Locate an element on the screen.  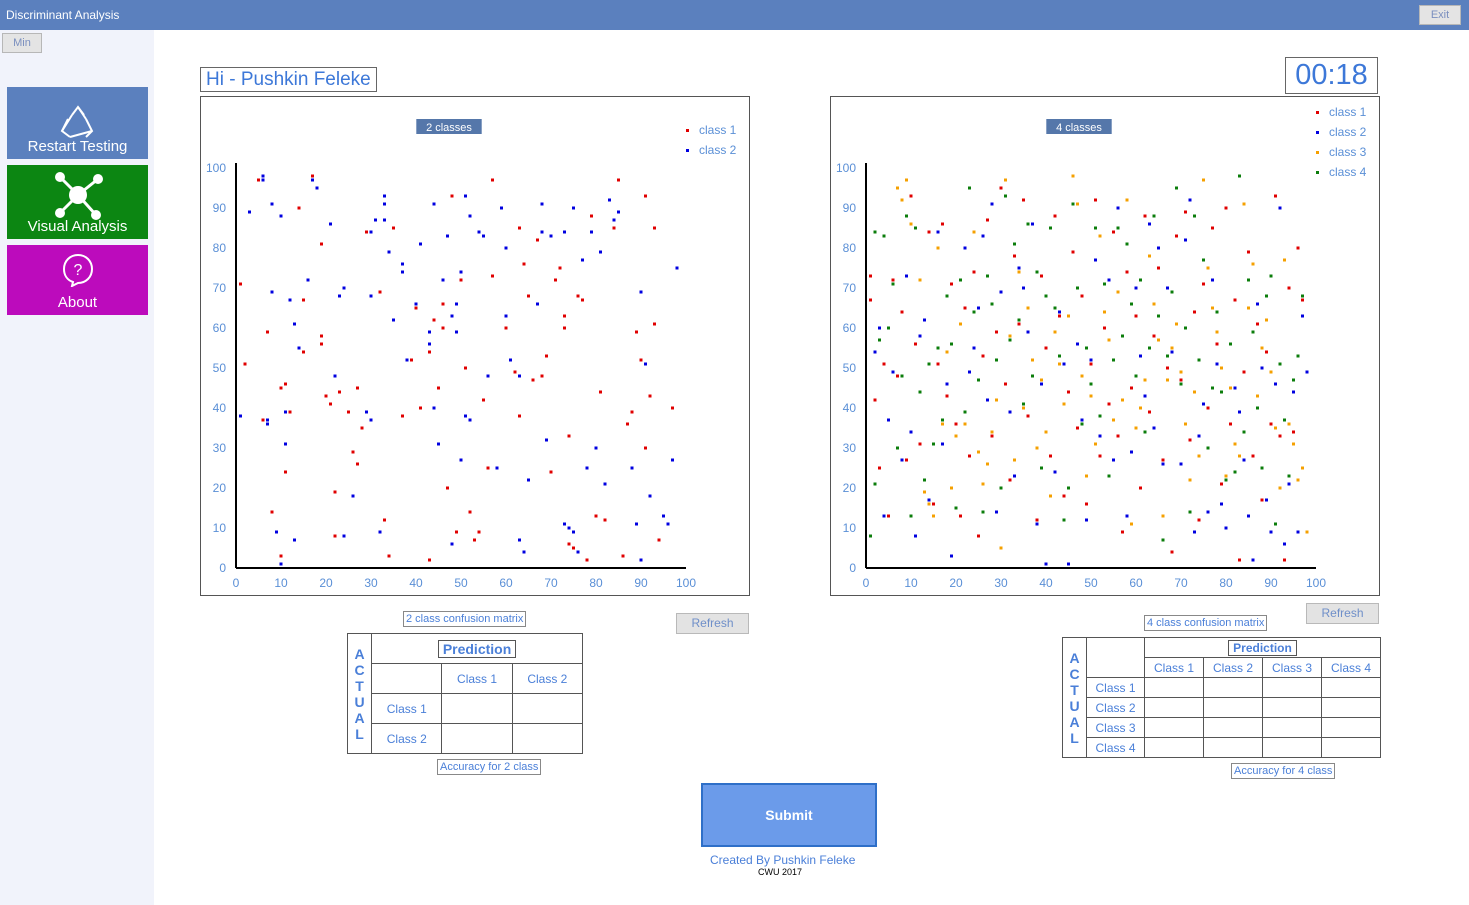
sidebar-item-restart-testing: Restart Testing is located at coordinates (77, 123).